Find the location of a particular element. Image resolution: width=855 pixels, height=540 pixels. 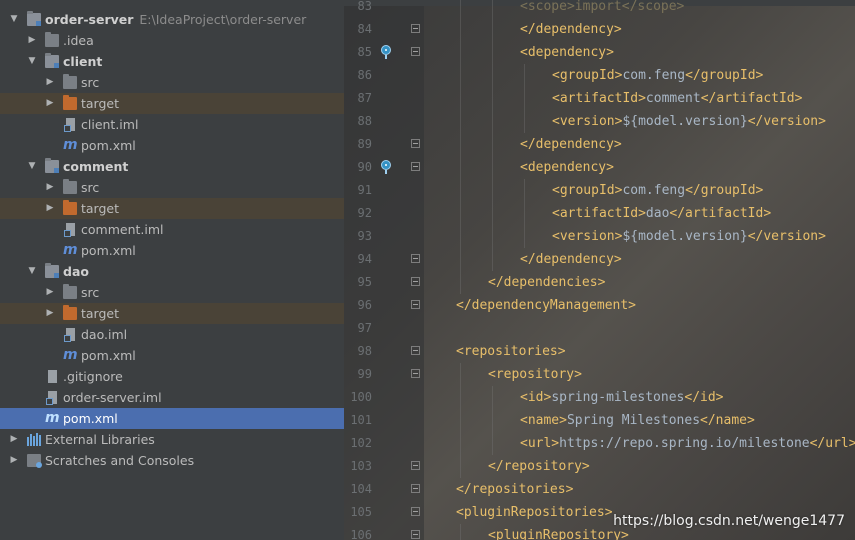

tree-item-label: target is located at coordinates (100, 313).